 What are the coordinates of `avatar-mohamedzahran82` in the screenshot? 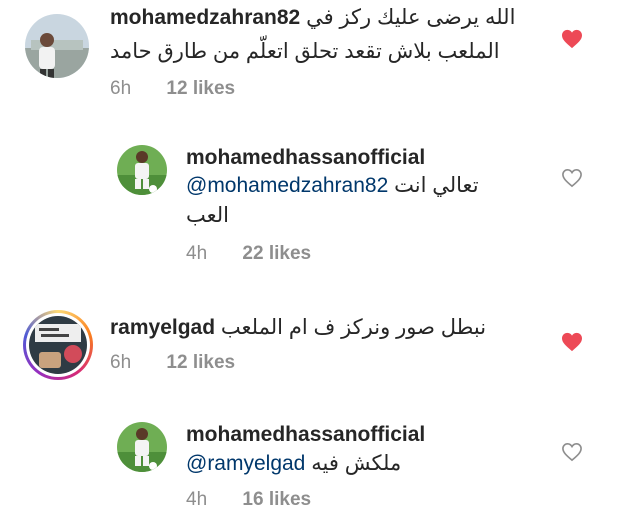 It's located at (57, 46).